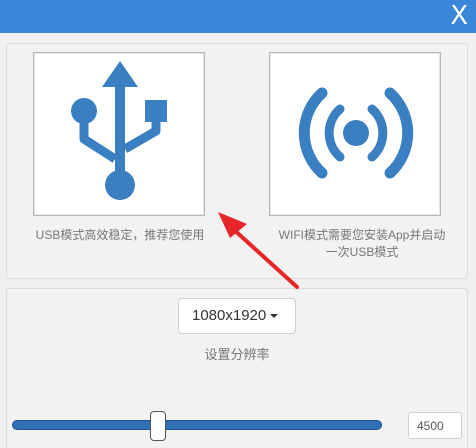 This screenshot has height=448, width=476. Describe the element at coordinates (362, 252) in the screenshot. I see `wifi-caption-line-2: 一次USB模式` at that location.